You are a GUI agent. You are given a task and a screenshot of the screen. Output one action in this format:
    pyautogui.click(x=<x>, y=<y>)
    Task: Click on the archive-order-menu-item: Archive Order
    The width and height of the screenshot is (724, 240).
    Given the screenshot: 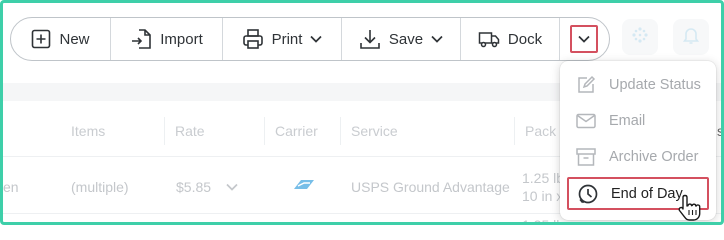 What is the action you would take?
    pyautogui.click(x=638, y=156)
    